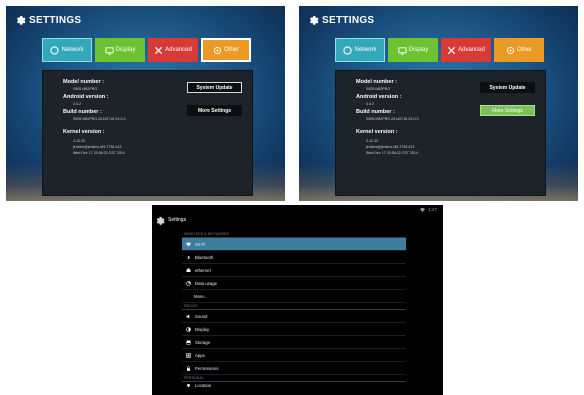 Image resolution: width=584 pixels, height=395 pixels. Describe the element at coordinates (203, 270) in the screenshot. I see `list-item-label: ethernet` at that location.